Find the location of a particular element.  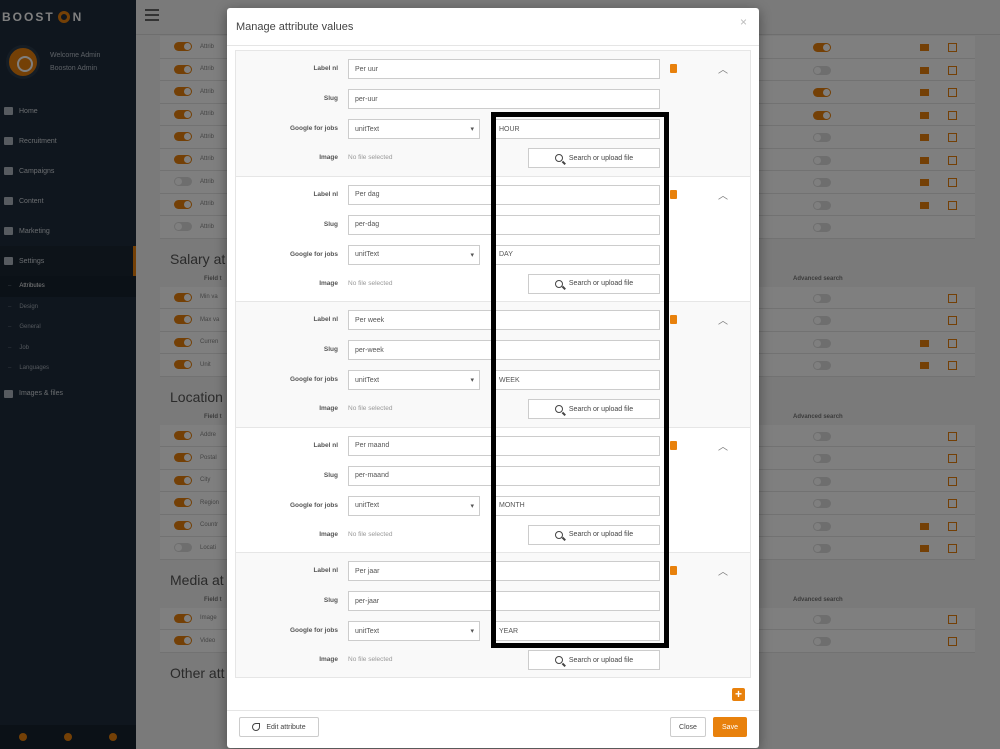

close-icon: × is located at coordinates (743, 22).